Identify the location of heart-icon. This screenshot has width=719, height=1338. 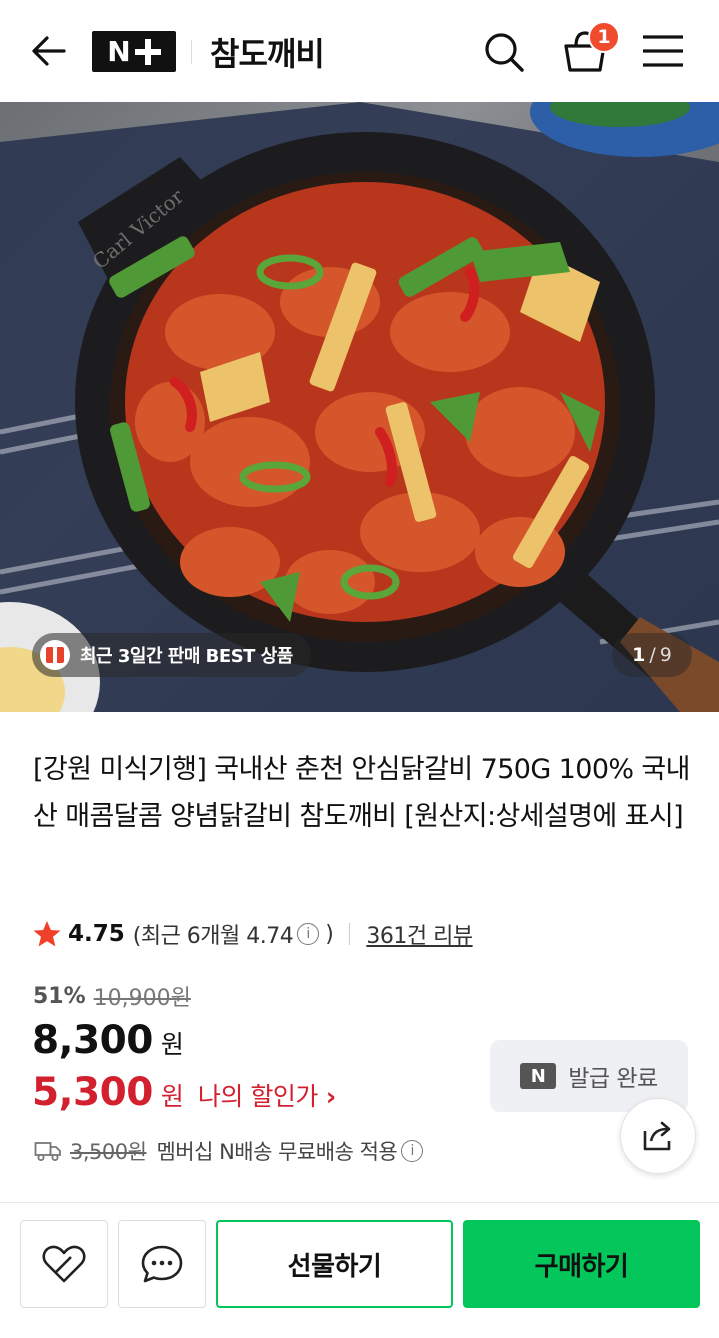
(64, 1264).